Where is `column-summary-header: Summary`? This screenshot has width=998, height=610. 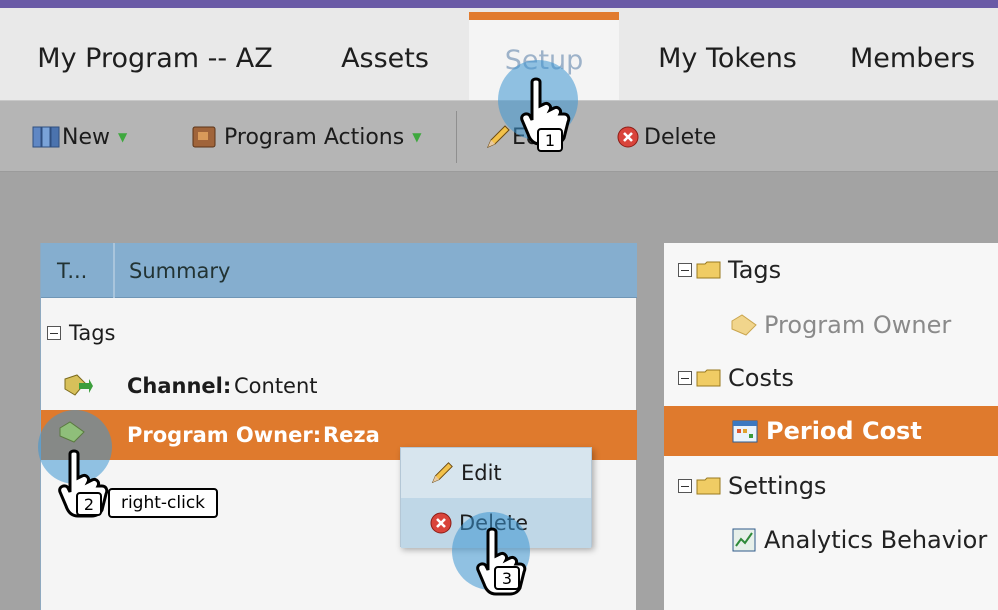 column-summary-header: Summary is located at coordinates (179, 271).